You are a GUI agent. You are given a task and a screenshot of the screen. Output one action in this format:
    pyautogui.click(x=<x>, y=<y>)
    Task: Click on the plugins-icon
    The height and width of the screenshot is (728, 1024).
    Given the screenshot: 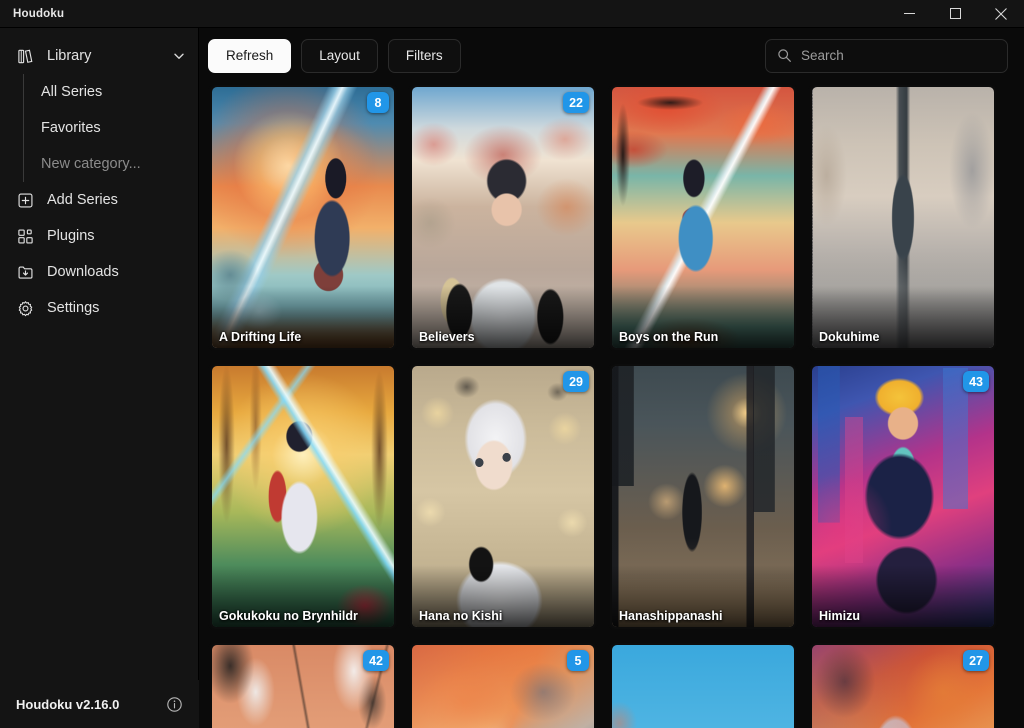 What is the action you would take?
    pyautogui.click(x=25, y=236)
    